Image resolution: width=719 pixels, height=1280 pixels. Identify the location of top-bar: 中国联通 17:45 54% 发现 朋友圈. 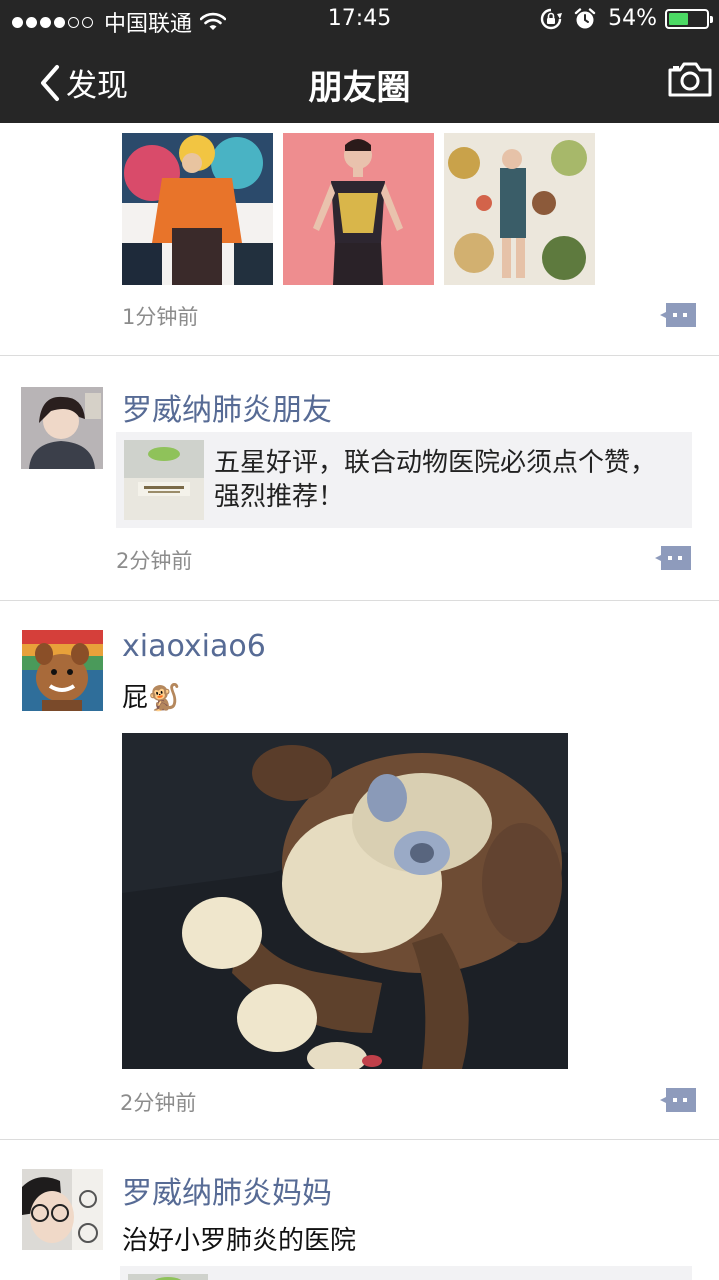
(359, 61).